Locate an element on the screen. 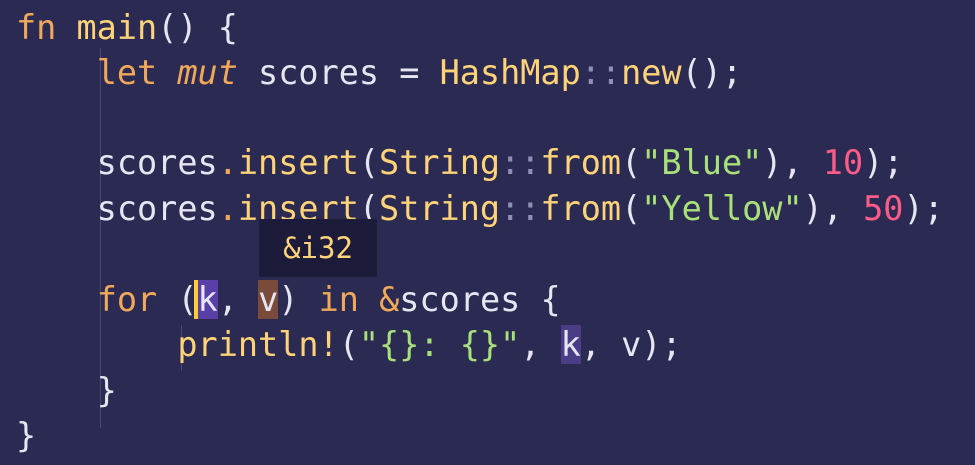 Image resolution: width=975 pixels, height=465 pixels. code-token: 50 is located at coordinates (883, 208).